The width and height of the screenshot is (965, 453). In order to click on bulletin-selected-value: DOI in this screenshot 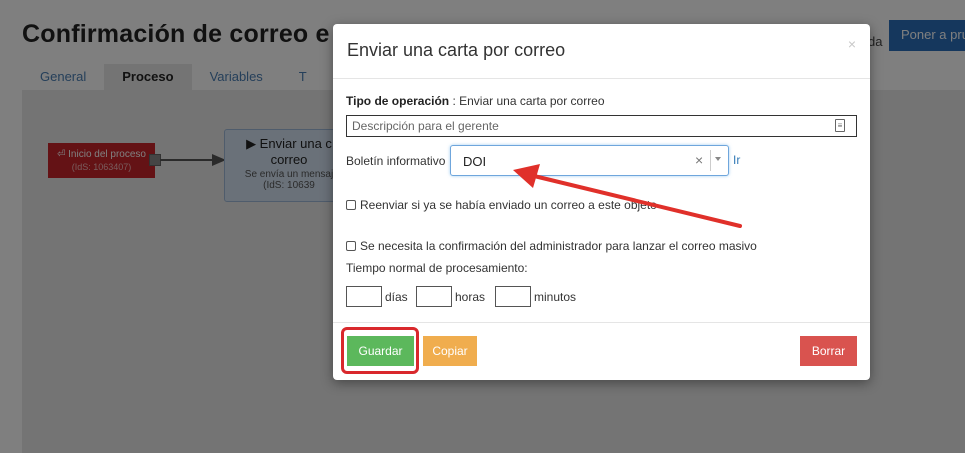, I will do `click(475, 161)`.